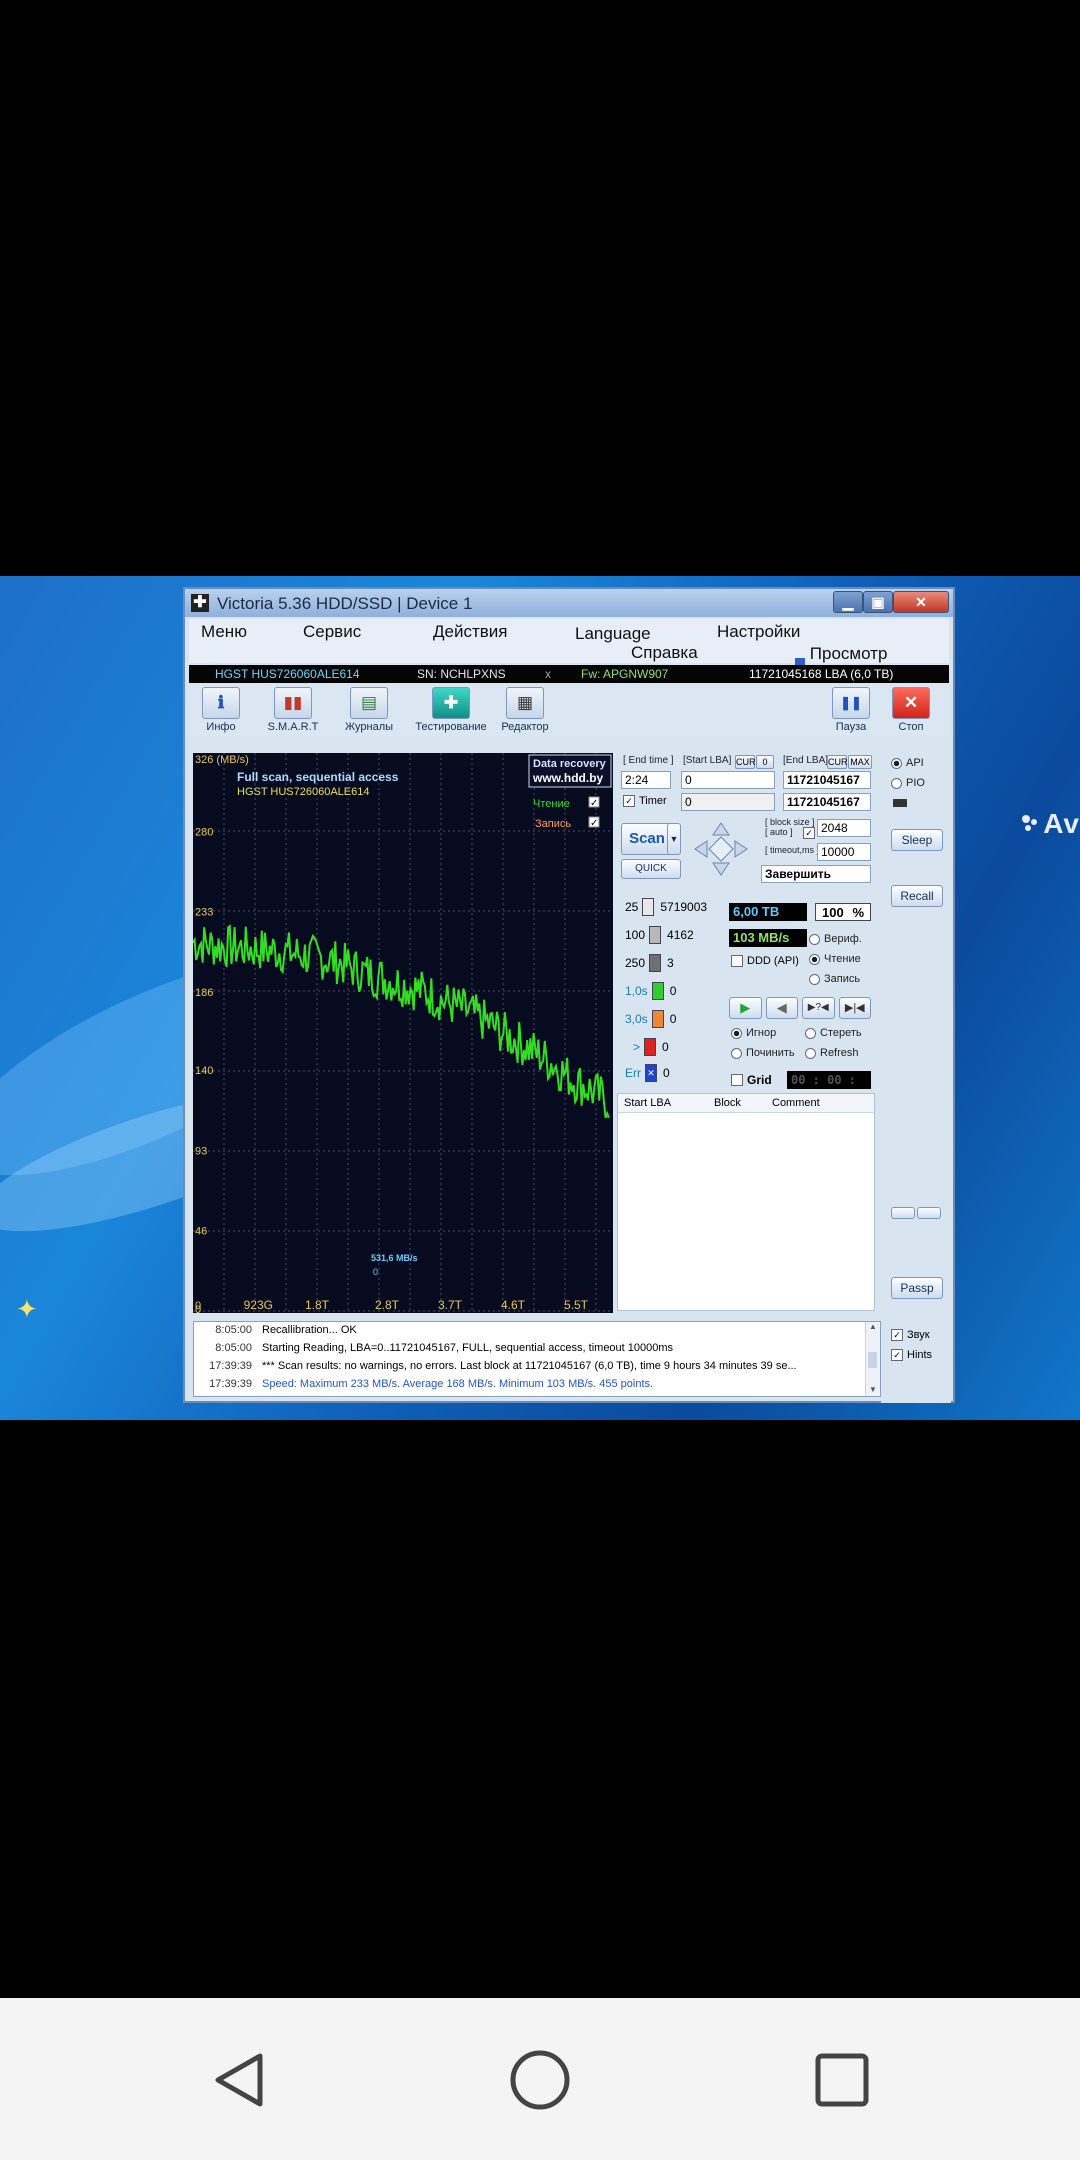 The image size is (1080, 2160). Describe the element at coordinates (576, 1305) in the screenshot. I see `x-tick-label: 5.5T` at that location.